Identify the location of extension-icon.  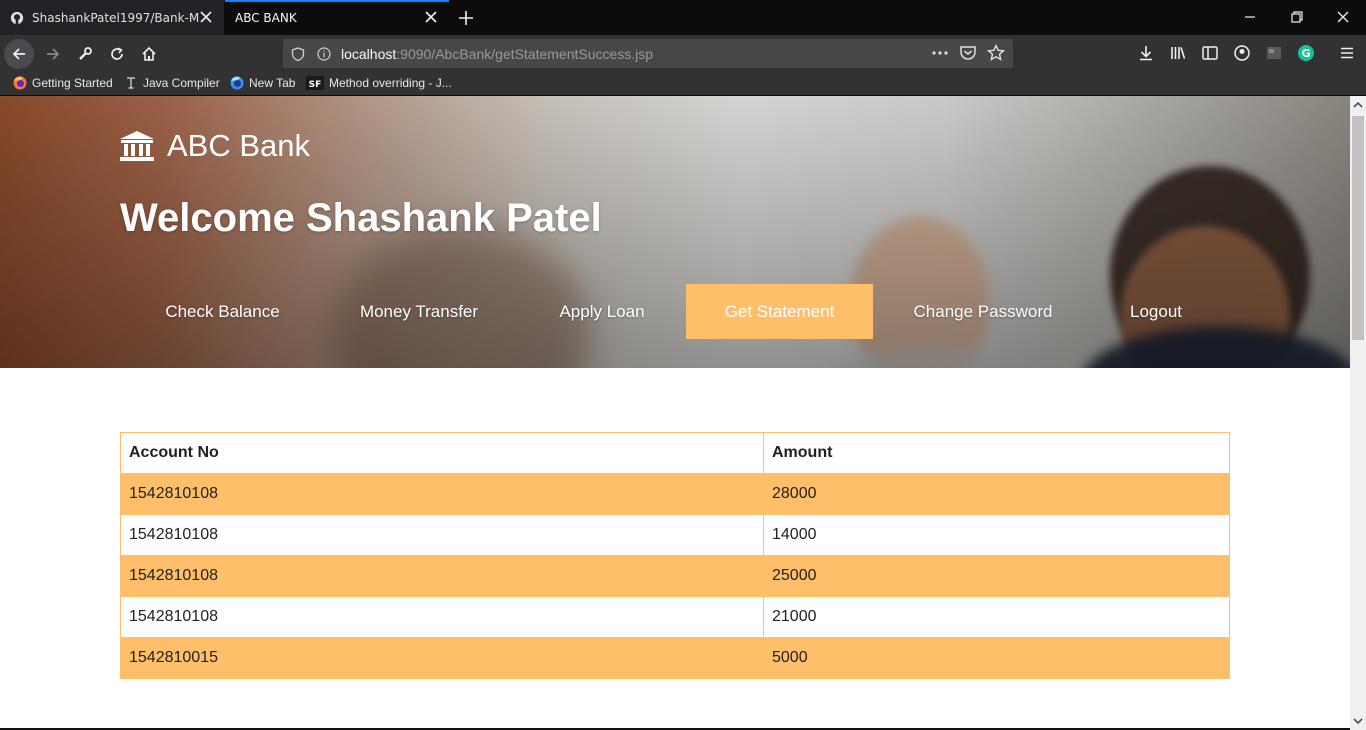
(1274, 53).